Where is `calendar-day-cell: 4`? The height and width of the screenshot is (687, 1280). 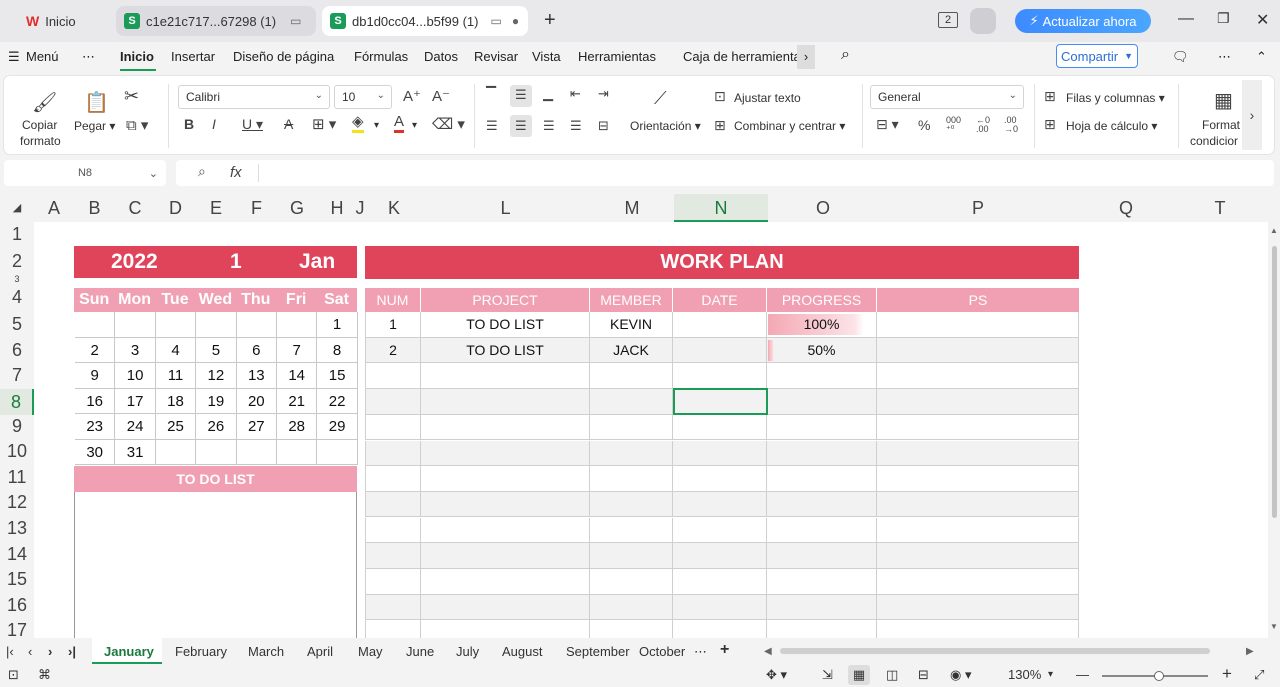 calendar-day-cell: 4 is located at coordinates (176, 350).